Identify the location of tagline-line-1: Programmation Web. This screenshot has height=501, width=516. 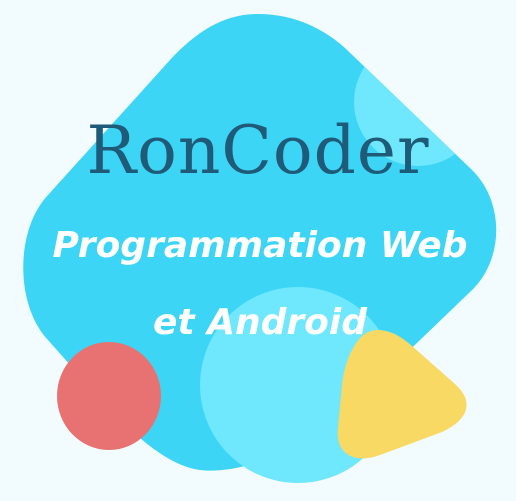
(260, 245).